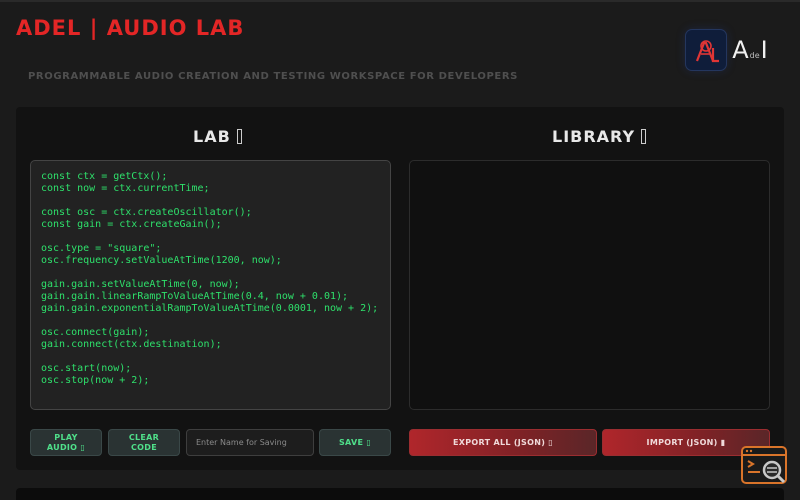  What do you see at coordinates (144, 447) in the screenshot?
I see `clear-code-label-line2: CODE` at bounding box center [144, 447].